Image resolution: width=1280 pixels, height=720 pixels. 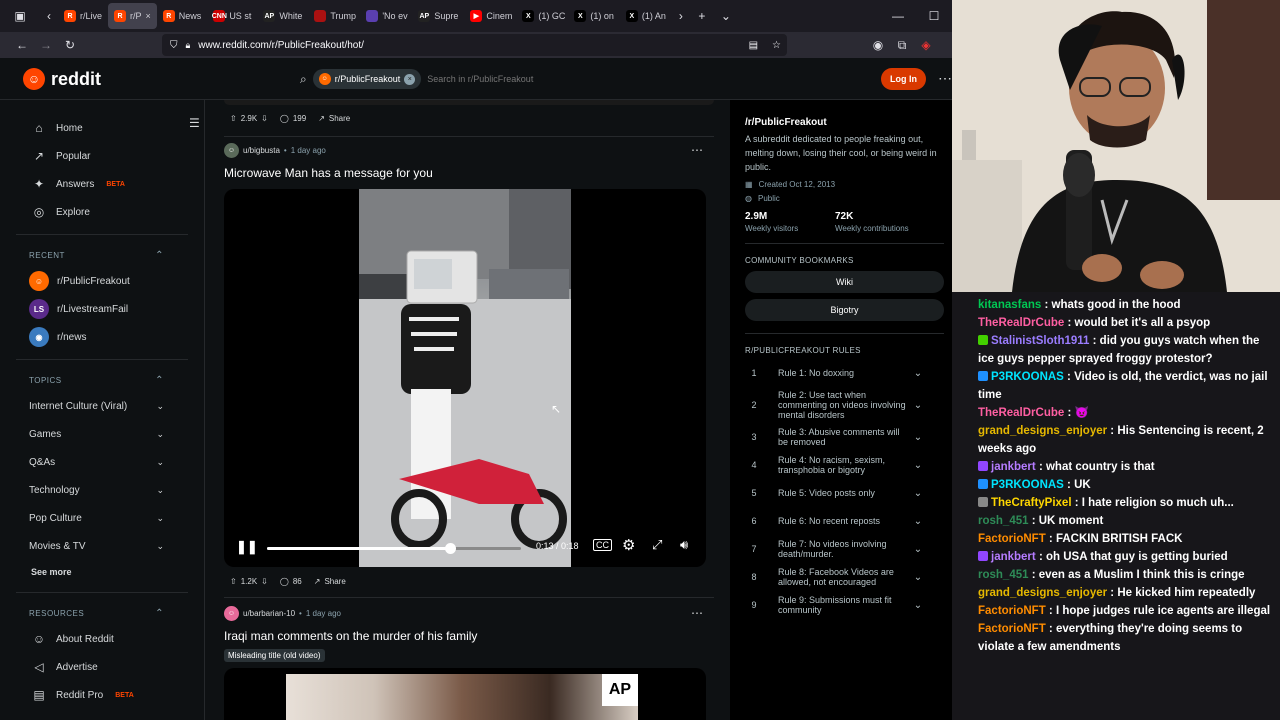 I want to click on browser-tab: ▶ Cinem, so click(x=490, y=16).